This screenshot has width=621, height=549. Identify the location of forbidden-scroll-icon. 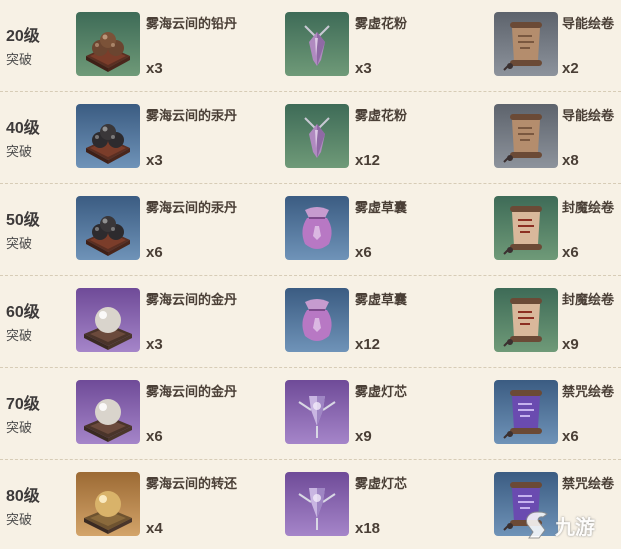
(526, 412).